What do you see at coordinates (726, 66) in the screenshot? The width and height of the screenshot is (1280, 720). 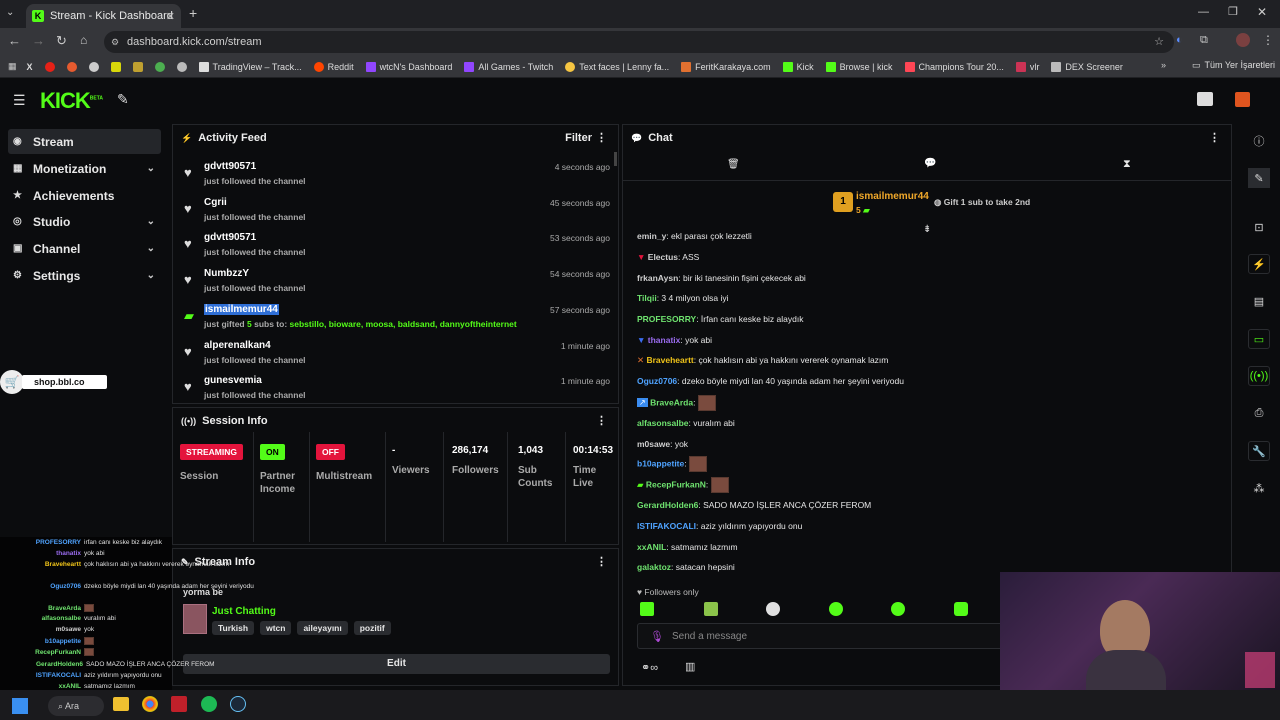 I see `bookmark-feritkarakaya: FeritKarakaya.com` at bounding box center [726, 66].